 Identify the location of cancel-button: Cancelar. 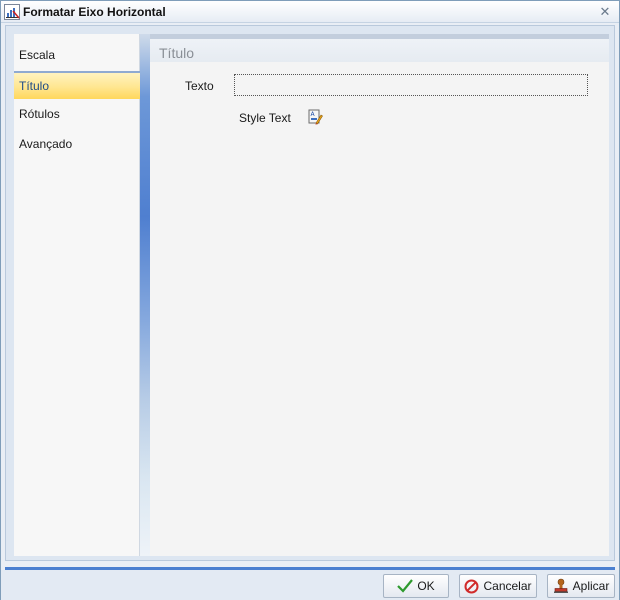
(498, 586).